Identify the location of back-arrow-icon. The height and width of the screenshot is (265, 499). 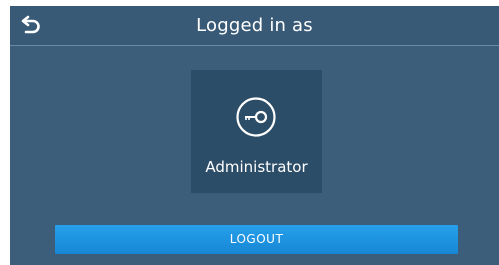
(30, 24).